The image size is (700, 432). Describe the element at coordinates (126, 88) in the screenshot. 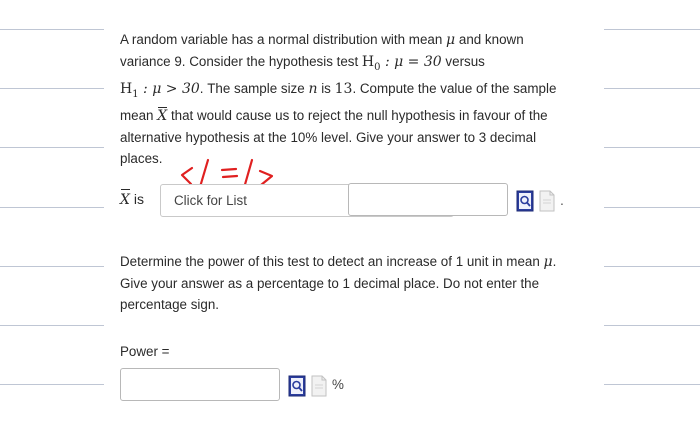

I see `math-h1: H` at that location.